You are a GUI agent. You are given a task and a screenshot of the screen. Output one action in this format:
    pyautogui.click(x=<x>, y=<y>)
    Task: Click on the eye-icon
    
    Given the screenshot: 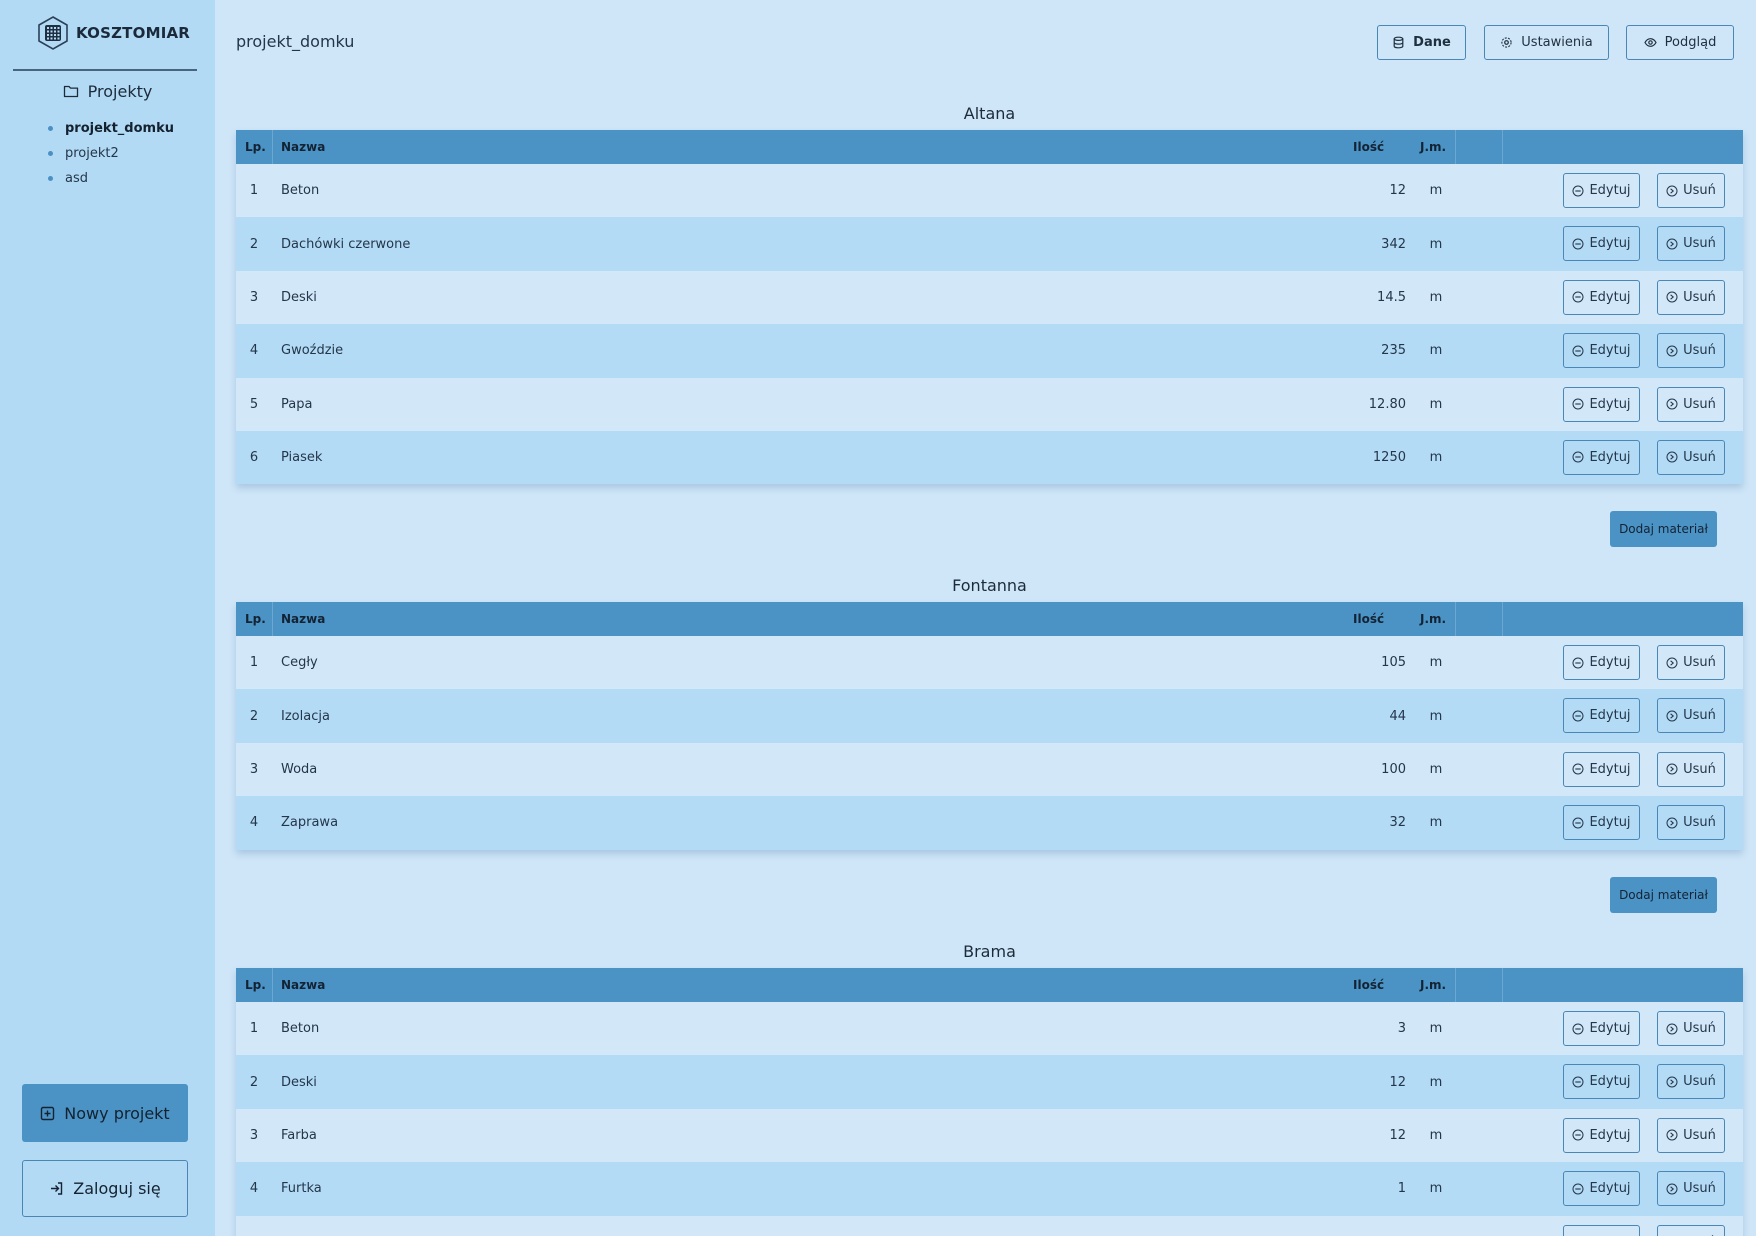 What is the action you would take?
    pyautogui.click(x=1650, y=42)
    